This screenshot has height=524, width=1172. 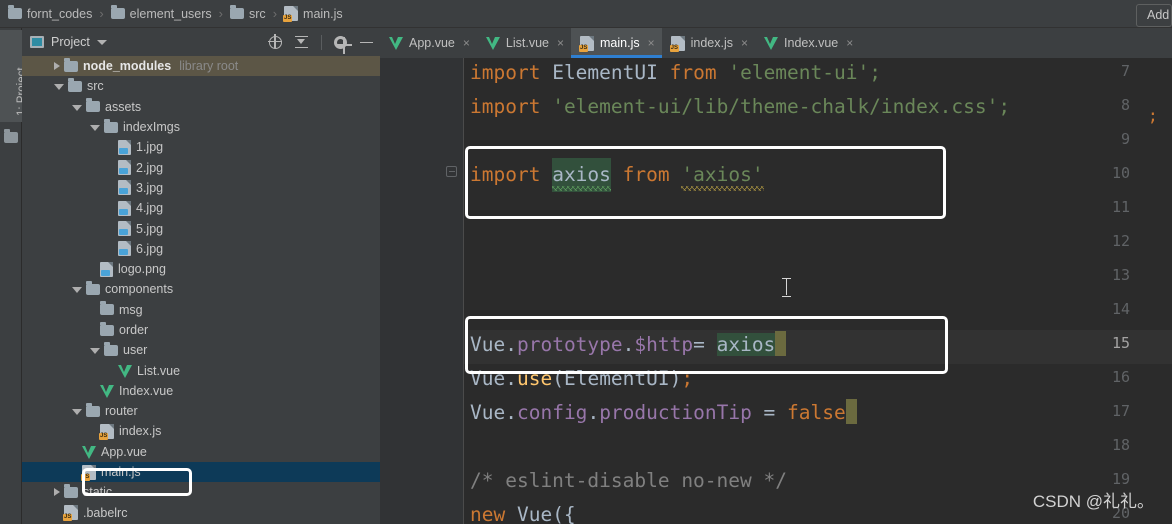 I want to click on token-element-ui-string: 'element-ui';, so click(x=804, y=72).